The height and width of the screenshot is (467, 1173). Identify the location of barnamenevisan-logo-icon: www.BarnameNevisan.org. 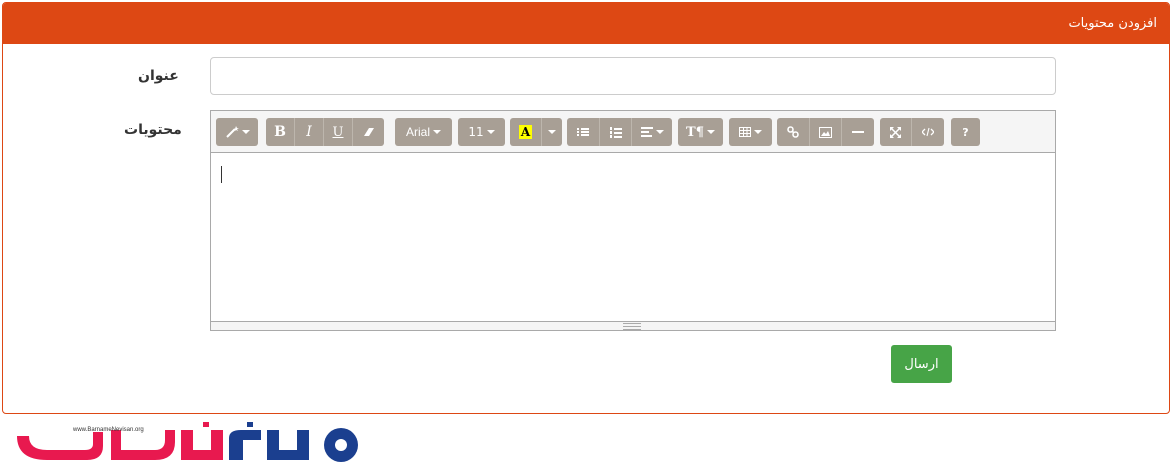
(187, 442).